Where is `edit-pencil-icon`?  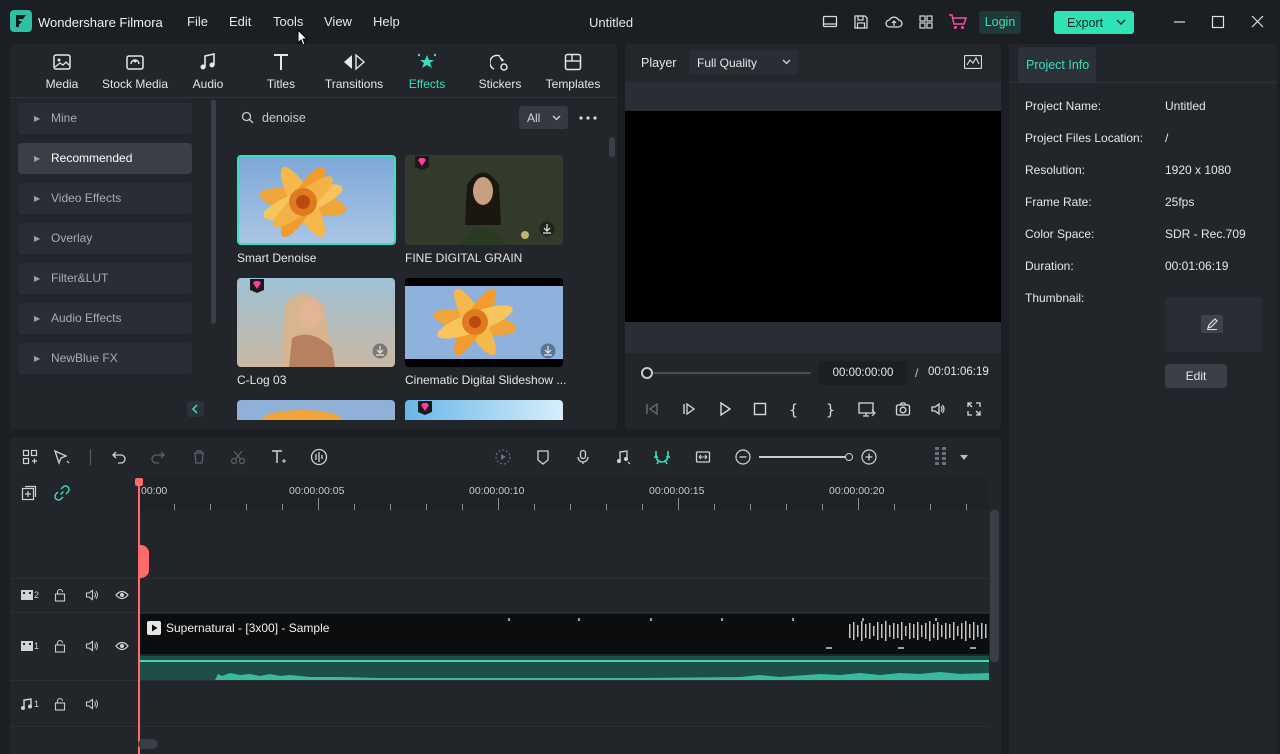 edit-pencil-icon is located at coordinates (1212, 324).